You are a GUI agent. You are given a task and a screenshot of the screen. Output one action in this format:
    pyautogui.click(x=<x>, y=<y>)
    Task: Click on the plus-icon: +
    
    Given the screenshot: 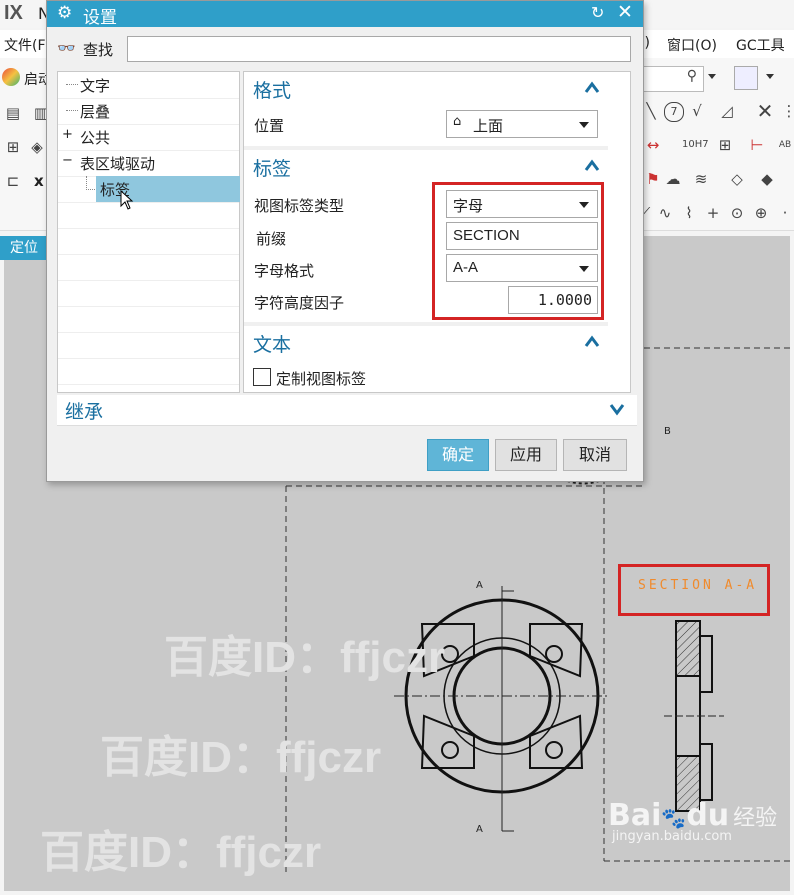 What is the action you would take?
    pyautogui.click(x=713, y=213)
    